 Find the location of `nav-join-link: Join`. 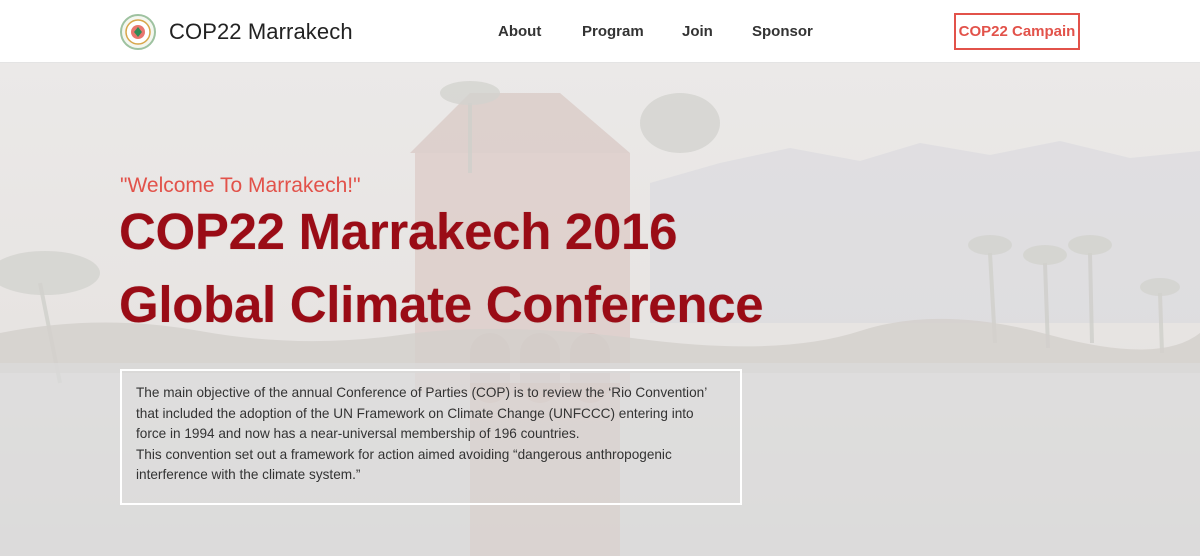

nav-join-link: Join is located at coordinates (697, 32).